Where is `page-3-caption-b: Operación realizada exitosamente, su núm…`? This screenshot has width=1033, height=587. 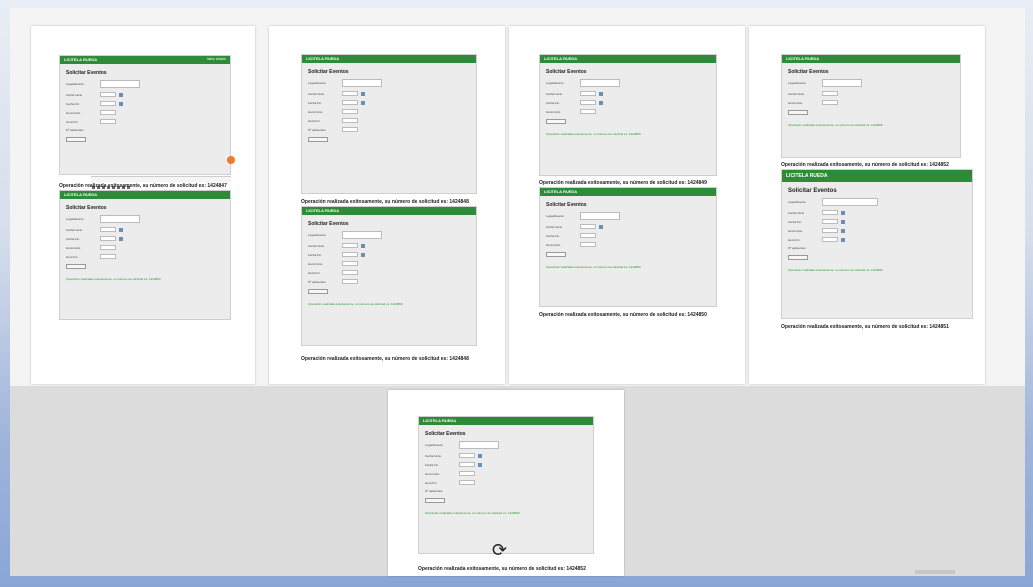 page-3-caption-b: Operación realizada exitosamente, su núm… is located at coordinates (623, 315).